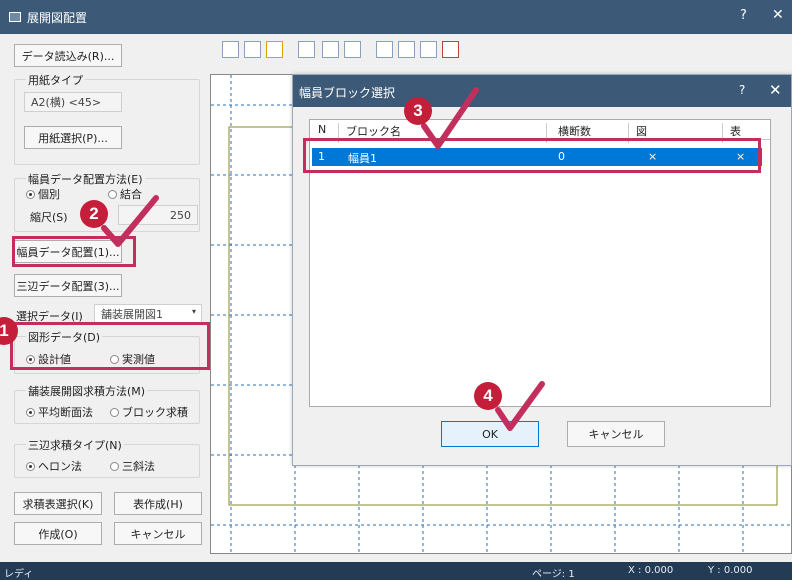  Describe the element at coordinates (542, 91) in the screenshot. I see `dialog-titlebar: 幅員ブロック選択 ? ✕` at that location.